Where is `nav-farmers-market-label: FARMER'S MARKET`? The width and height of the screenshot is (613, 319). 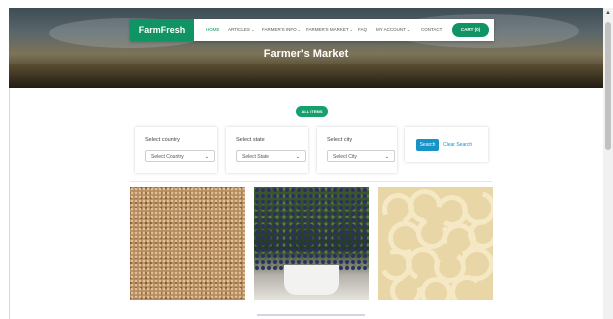
nav-farmers-market-label: FARMER'S MARKET is located at coordinates (327, 29).